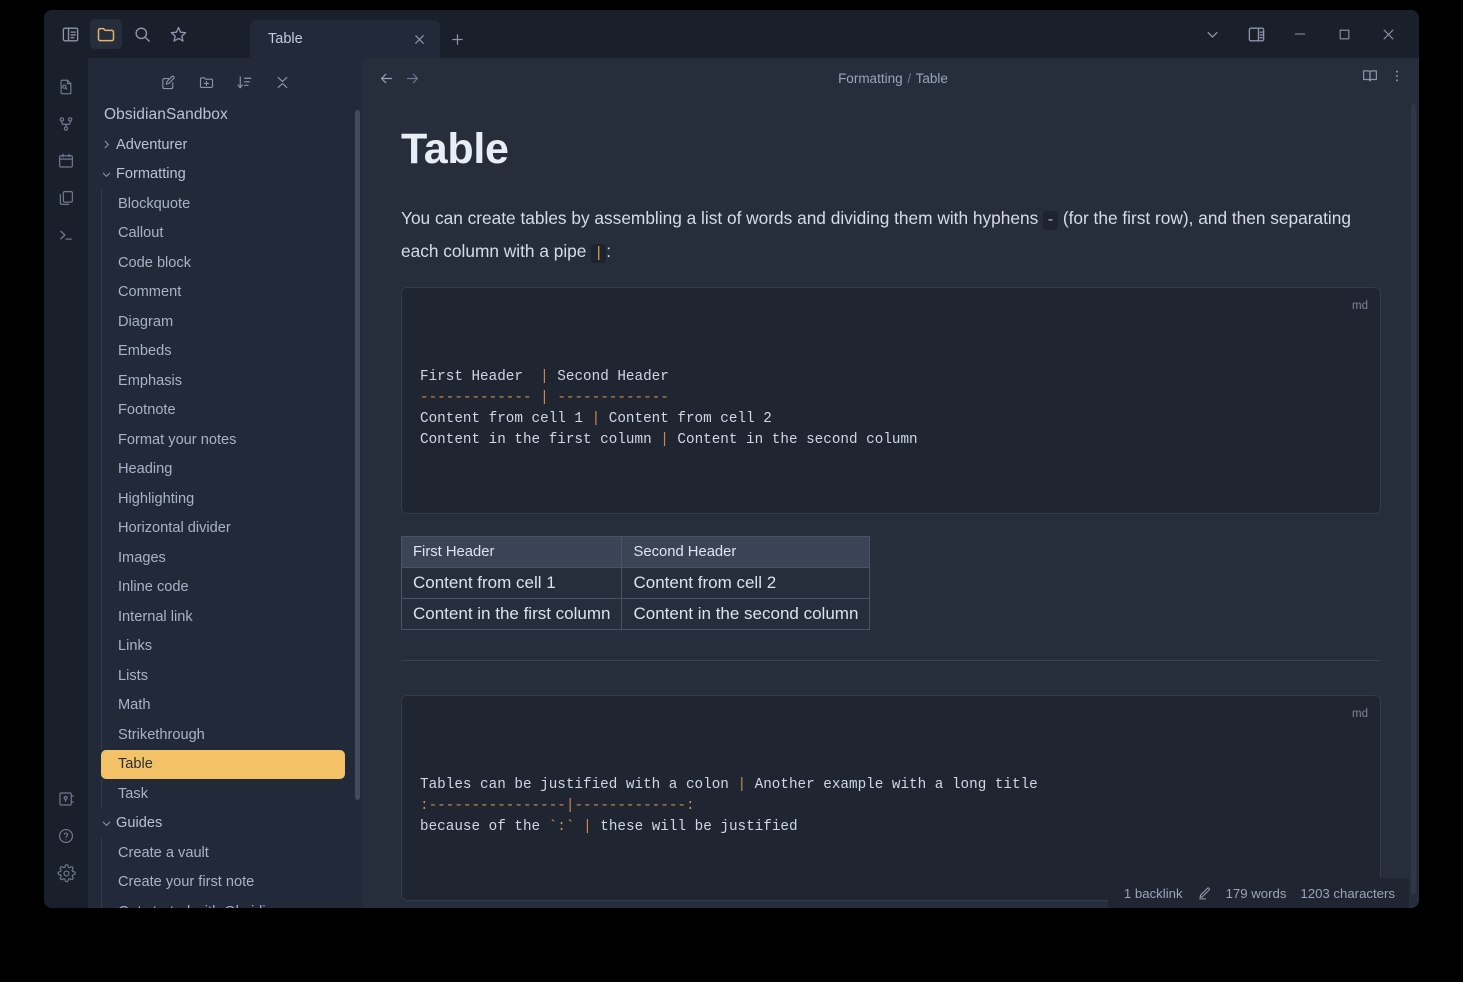  Describe the element at coordinates (66, 198) in the screenshot. I see `copy-files-icon` at that location.